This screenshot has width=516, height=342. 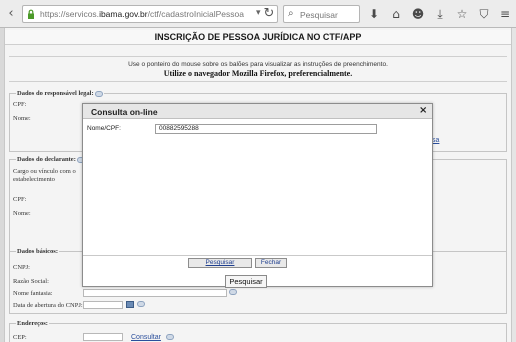 I want to click on declarante-nome-label: Nome:, so click(x=22, y=213).